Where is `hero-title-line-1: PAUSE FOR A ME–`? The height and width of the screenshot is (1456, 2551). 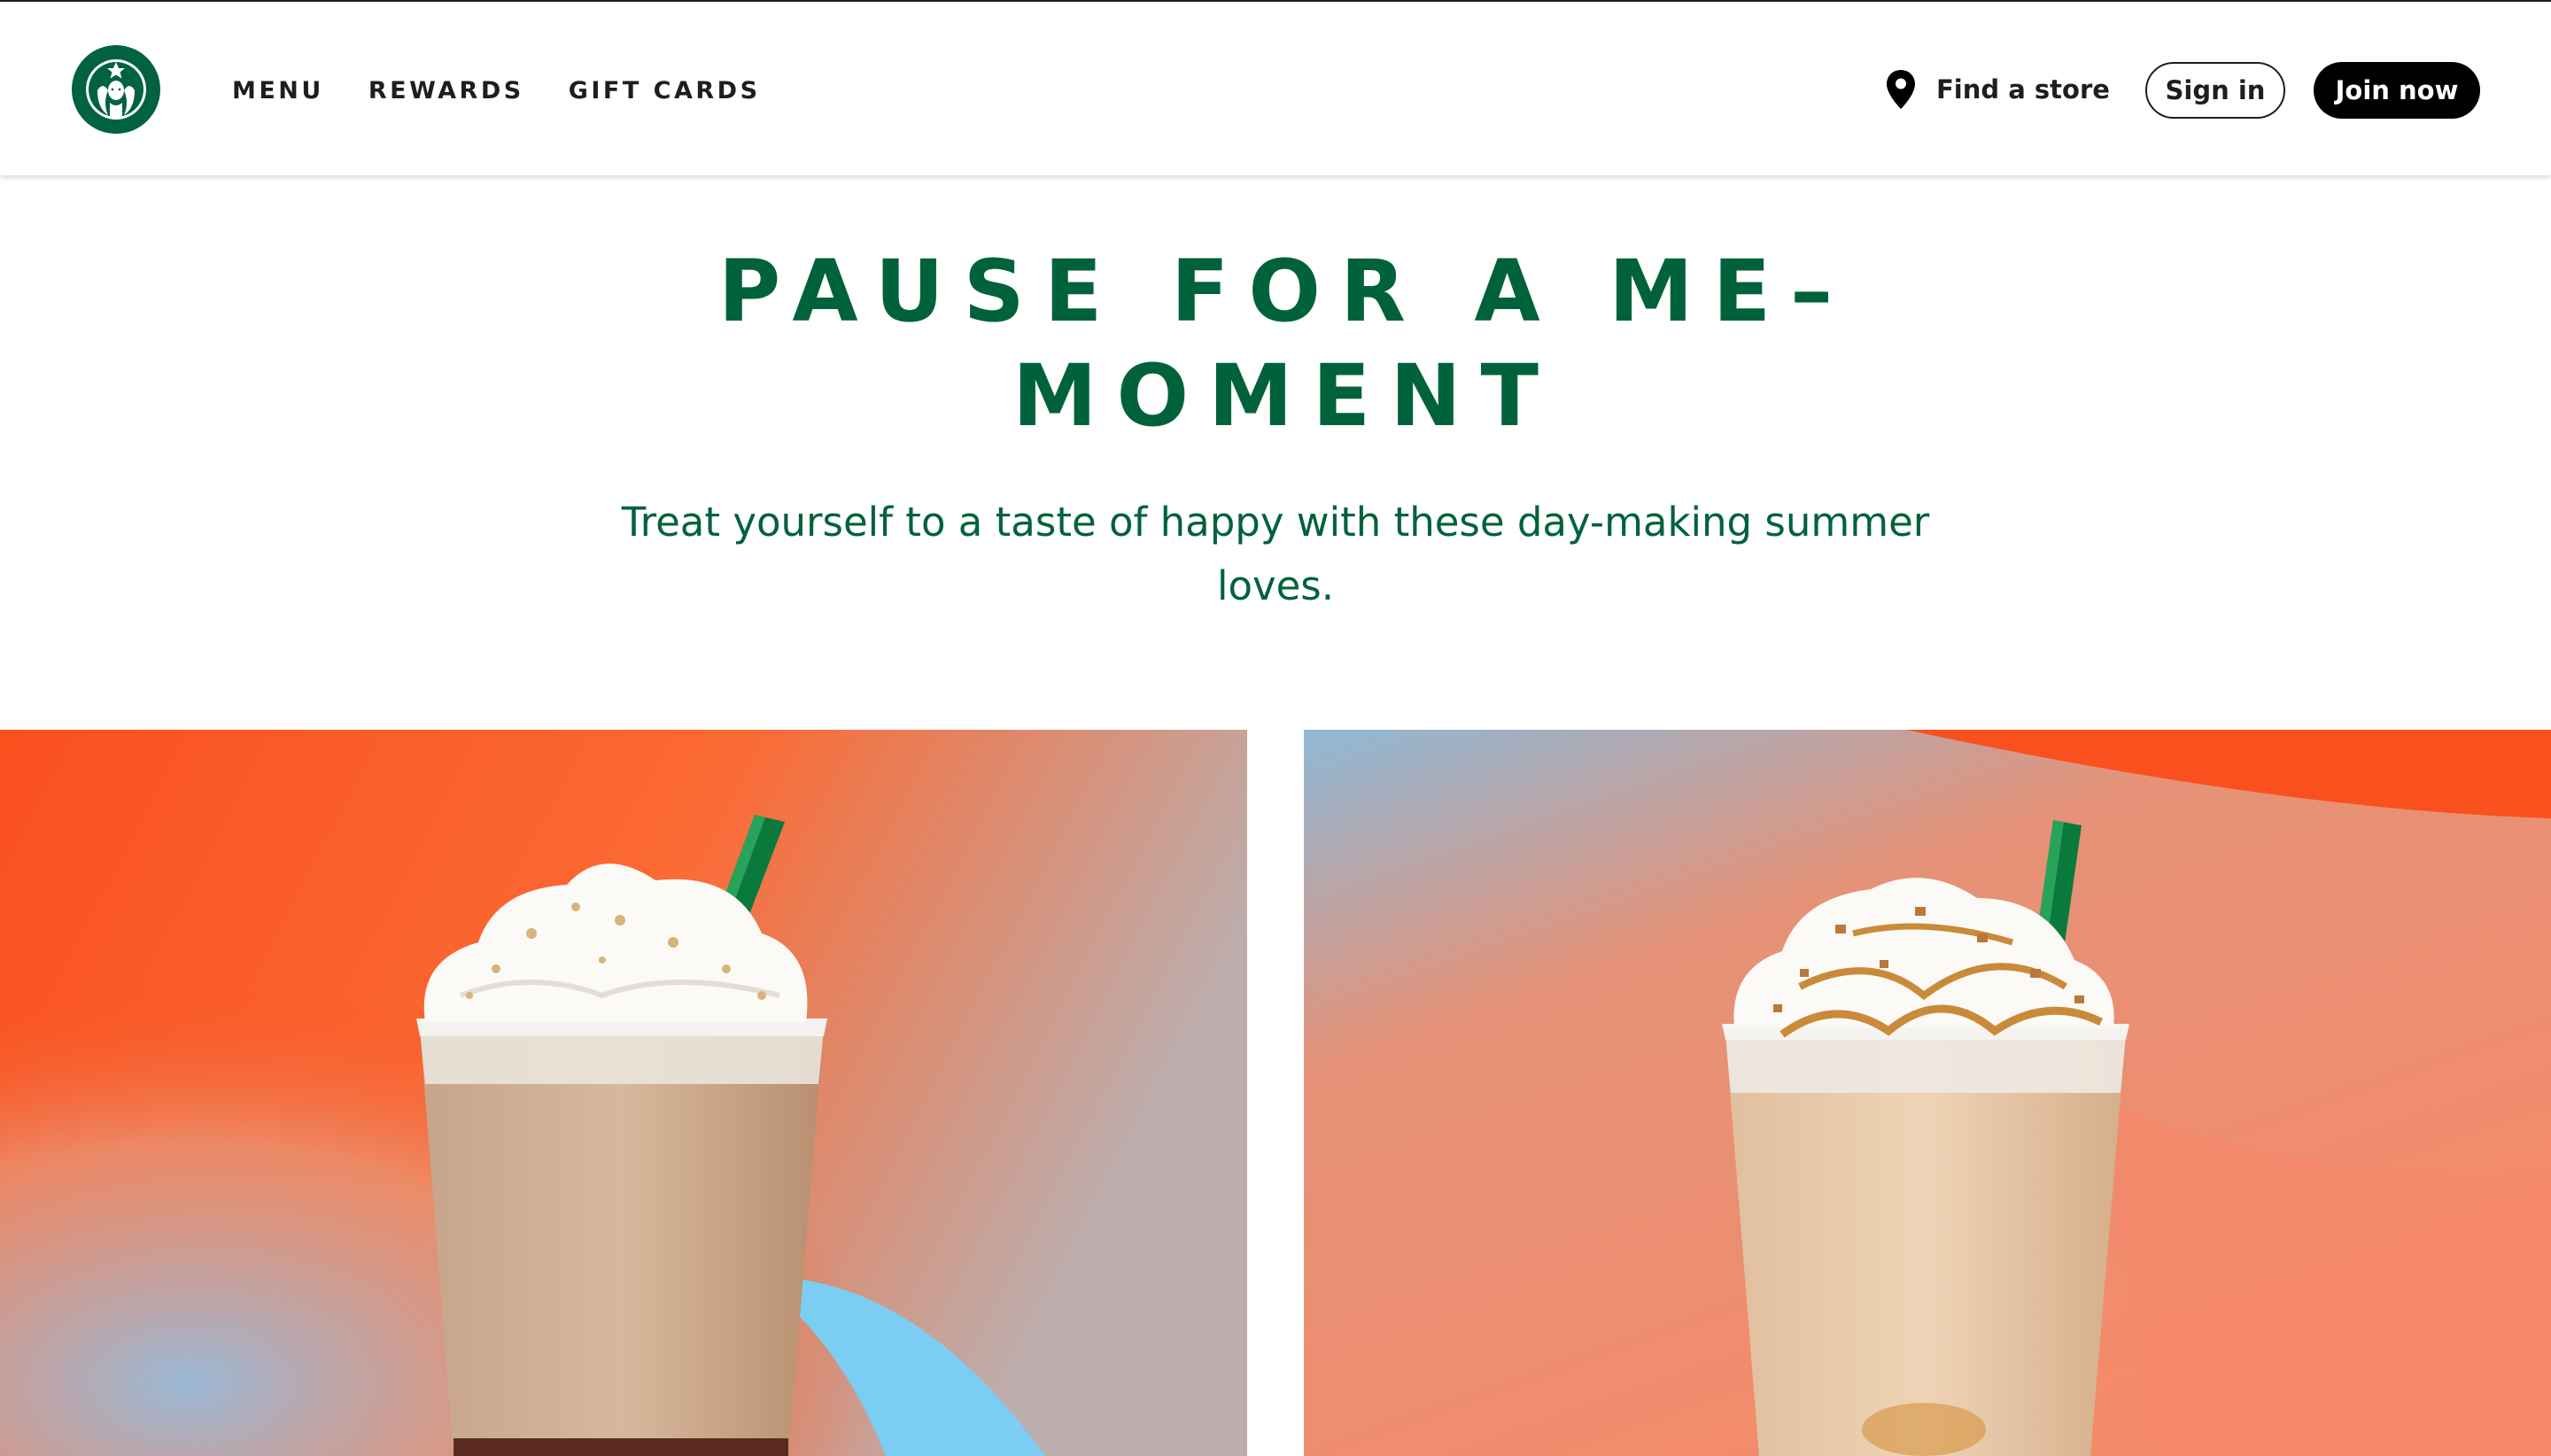 hero-title-line-1: PAUSE FOR A ME– is located at coordinates (1285, 291).